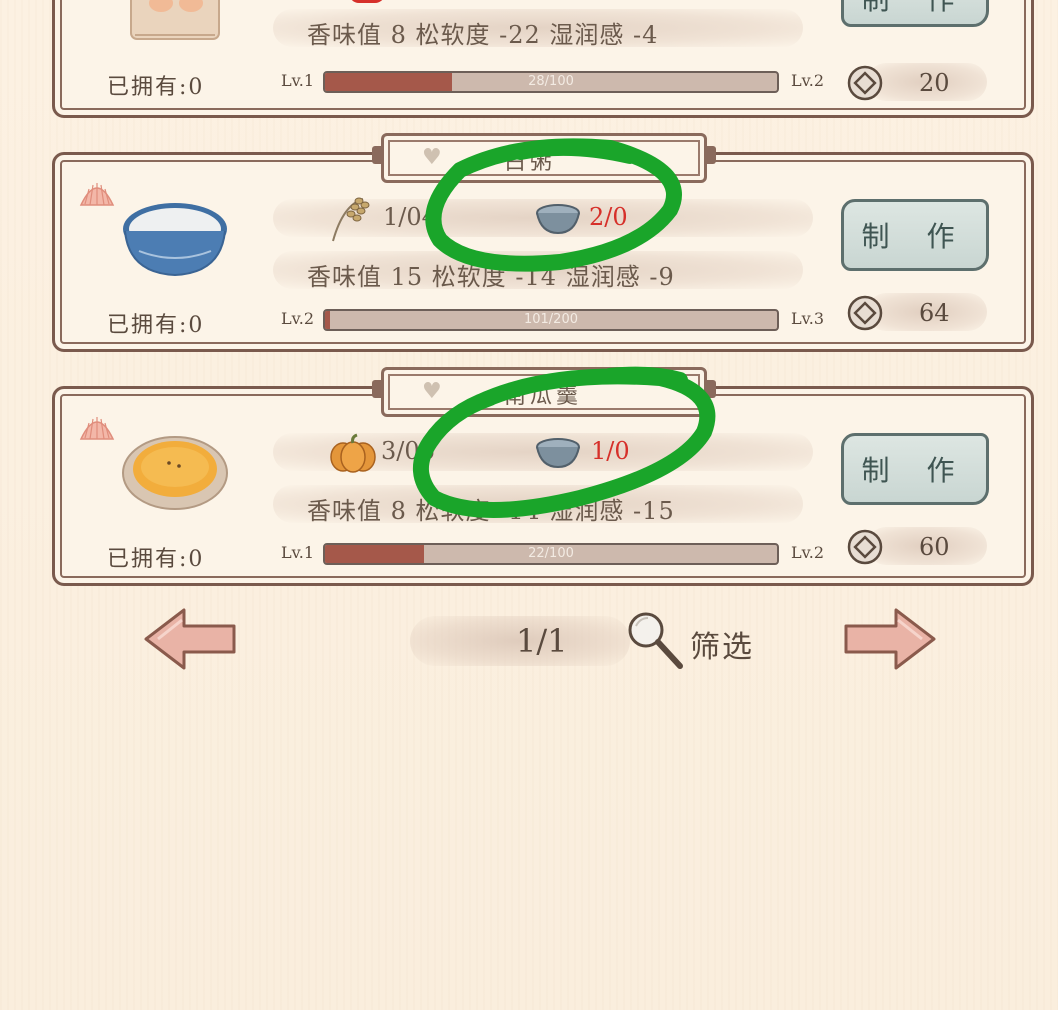  Describe the element at coordinates (917, 312) in the screenshot. I see `price: 64` at that location.